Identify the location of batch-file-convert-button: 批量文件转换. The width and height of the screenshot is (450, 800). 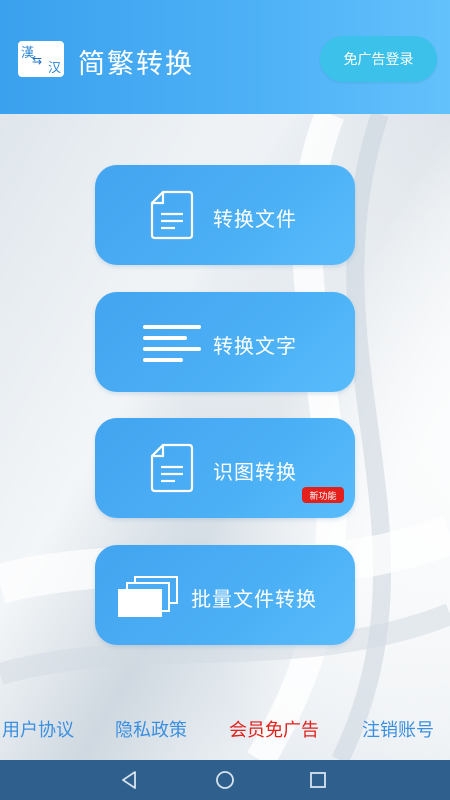
(225, 595).